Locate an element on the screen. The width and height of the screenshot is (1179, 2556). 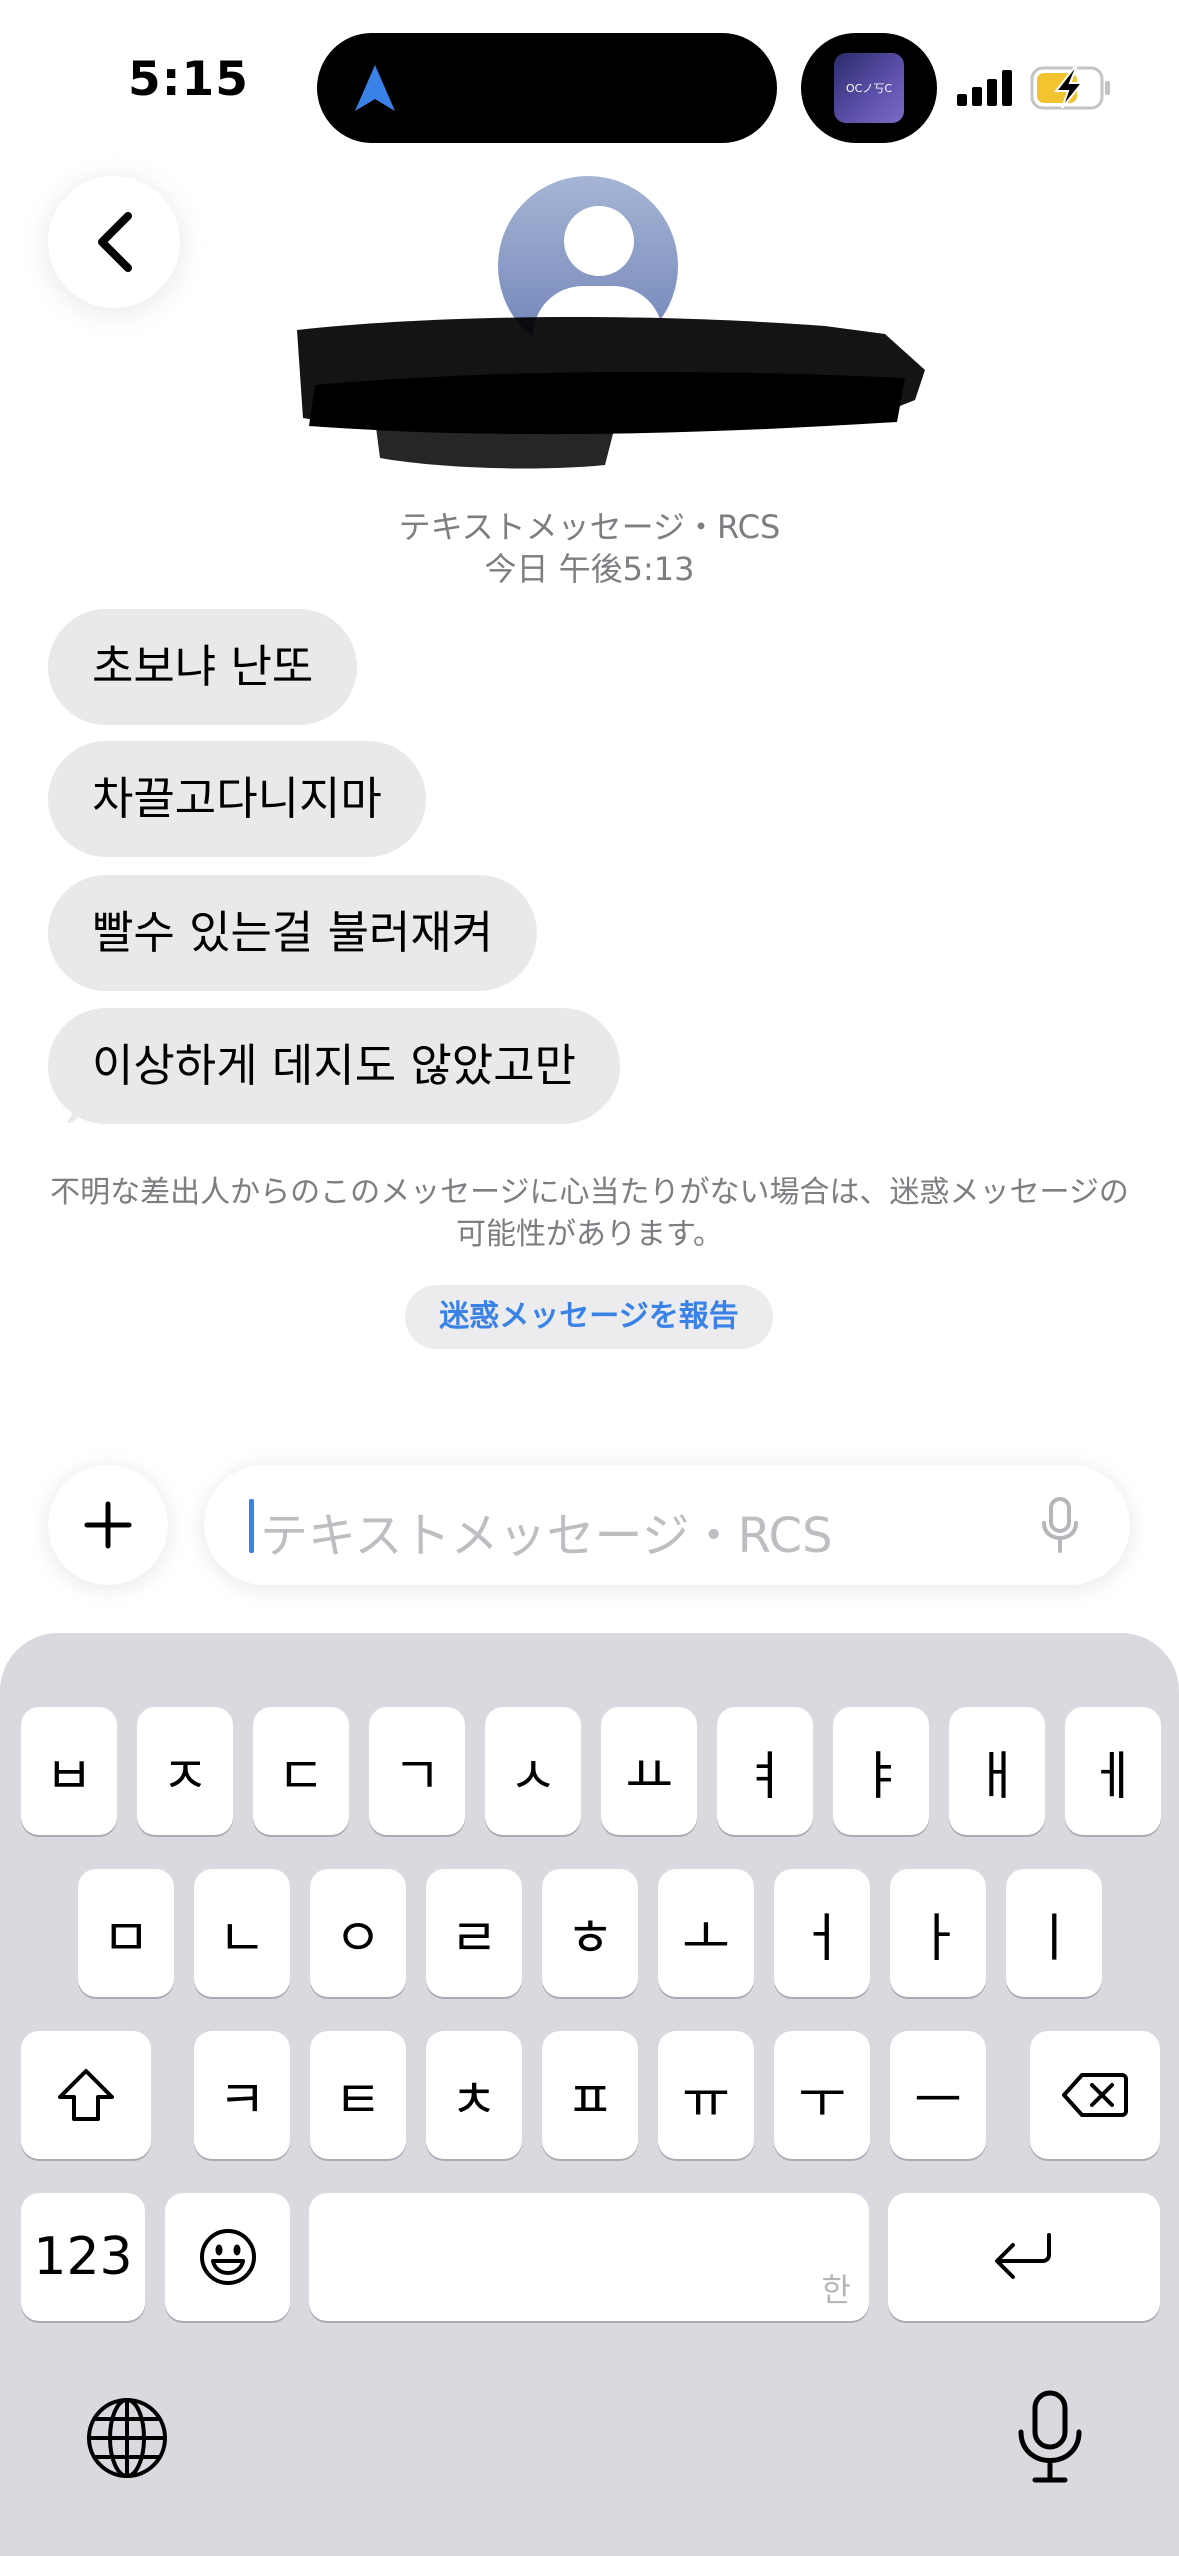
keyboard-key: ㅡ is located at coordinates (938, 2095).